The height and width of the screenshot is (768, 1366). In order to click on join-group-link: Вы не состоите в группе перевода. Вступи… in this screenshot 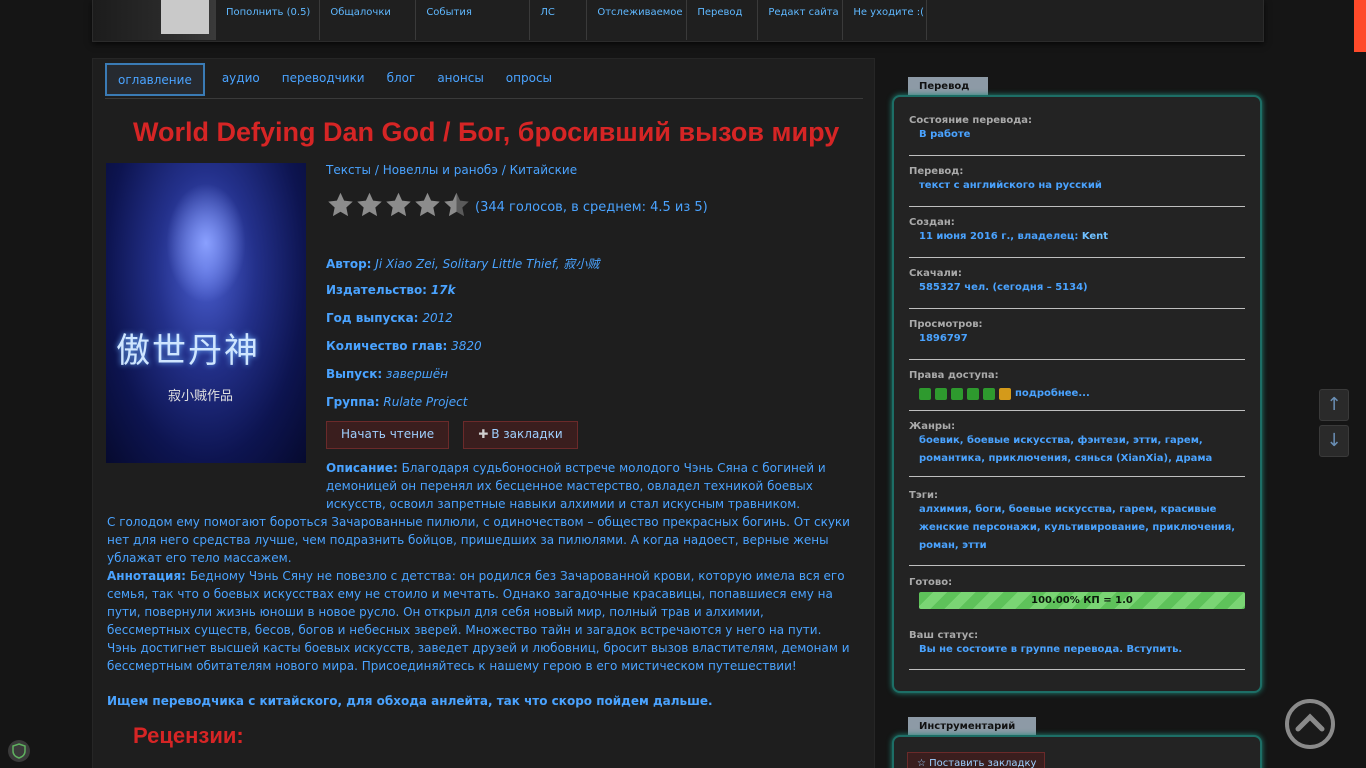, I will do `click(1077, 650)`.